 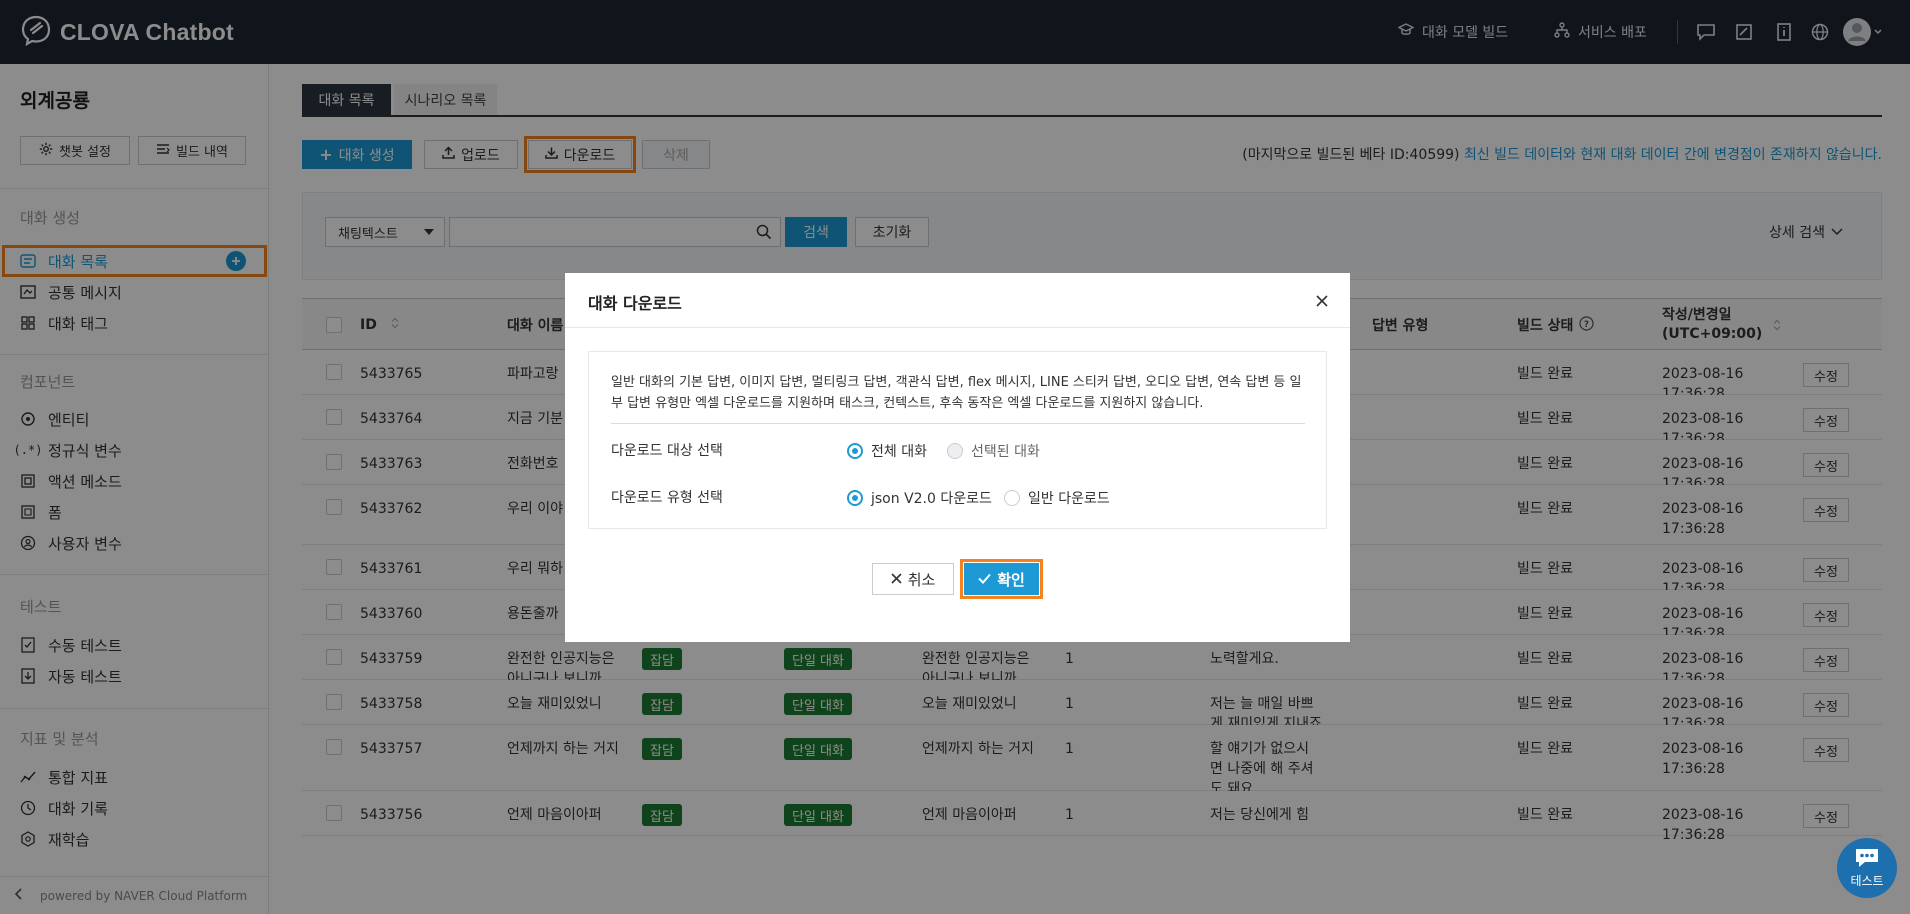 I want to click on radio-selected-conversations: 선택된 대화, so click(x=993, y=451).